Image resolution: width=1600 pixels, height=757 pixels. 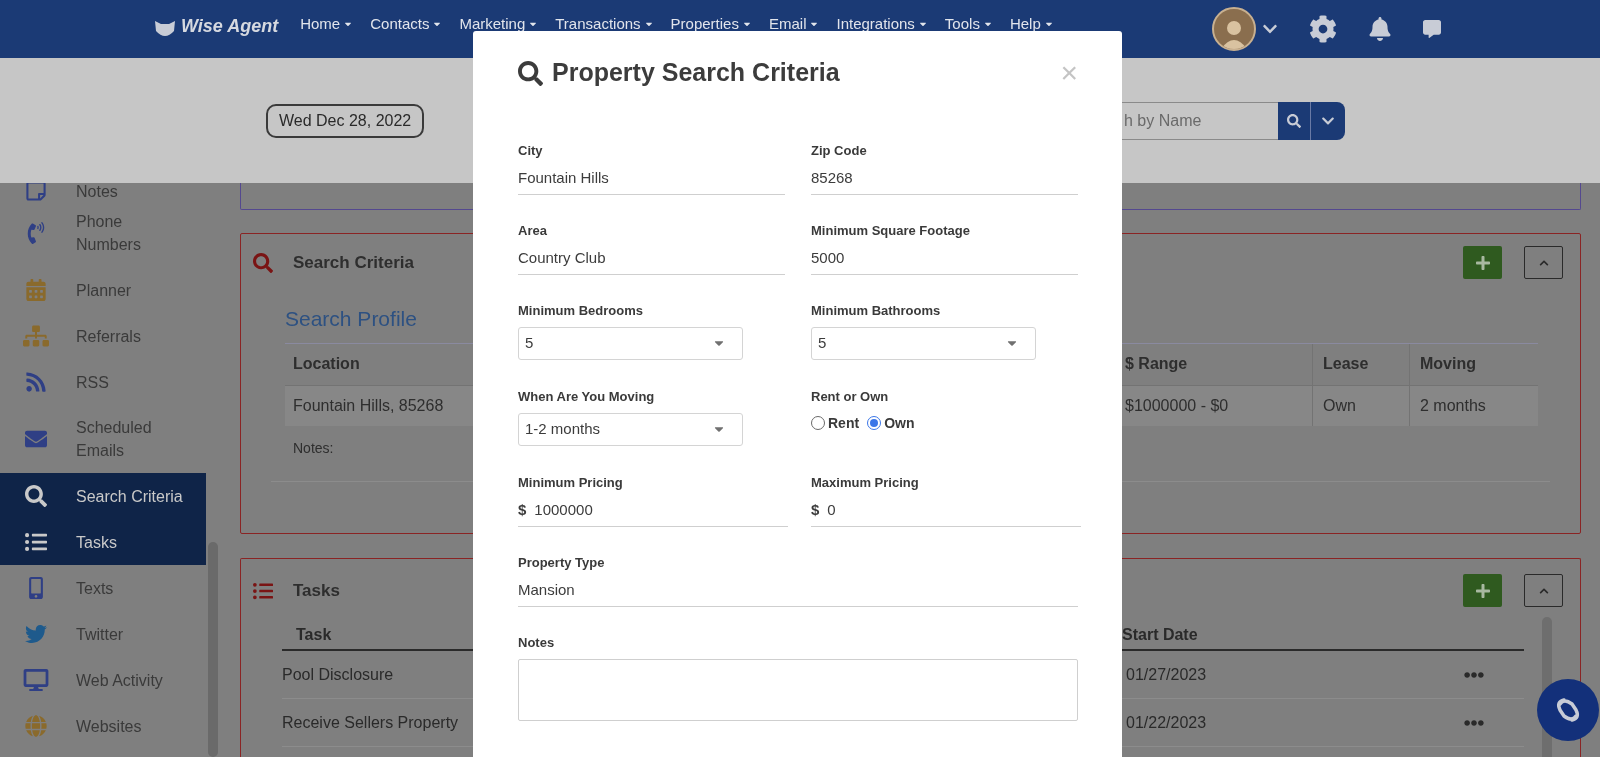 What do you see at coordinates (563, 509) in the screenshot?
I see `price-value: 1000000` at bounding box center [563, 509].